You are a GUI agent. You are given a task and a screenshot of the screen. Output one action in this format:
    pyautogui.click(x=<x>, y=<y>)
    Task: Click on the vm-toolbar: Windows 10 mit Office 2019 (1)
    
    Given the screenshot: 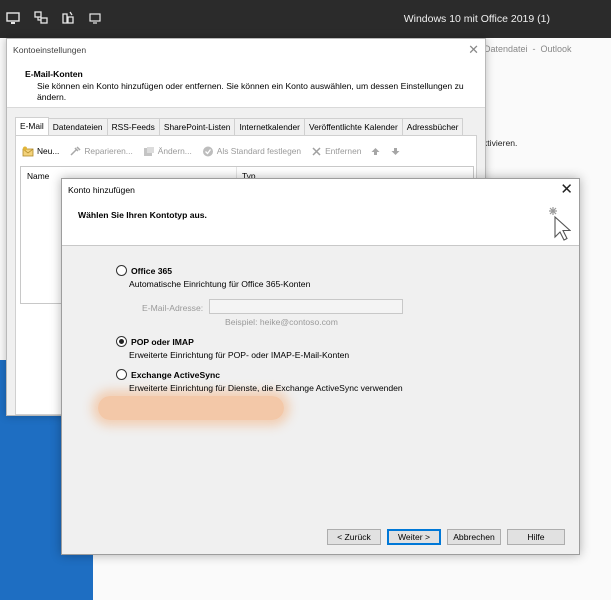 What is the action you would take?
    pyautogui.click(x=305, y=19)
    